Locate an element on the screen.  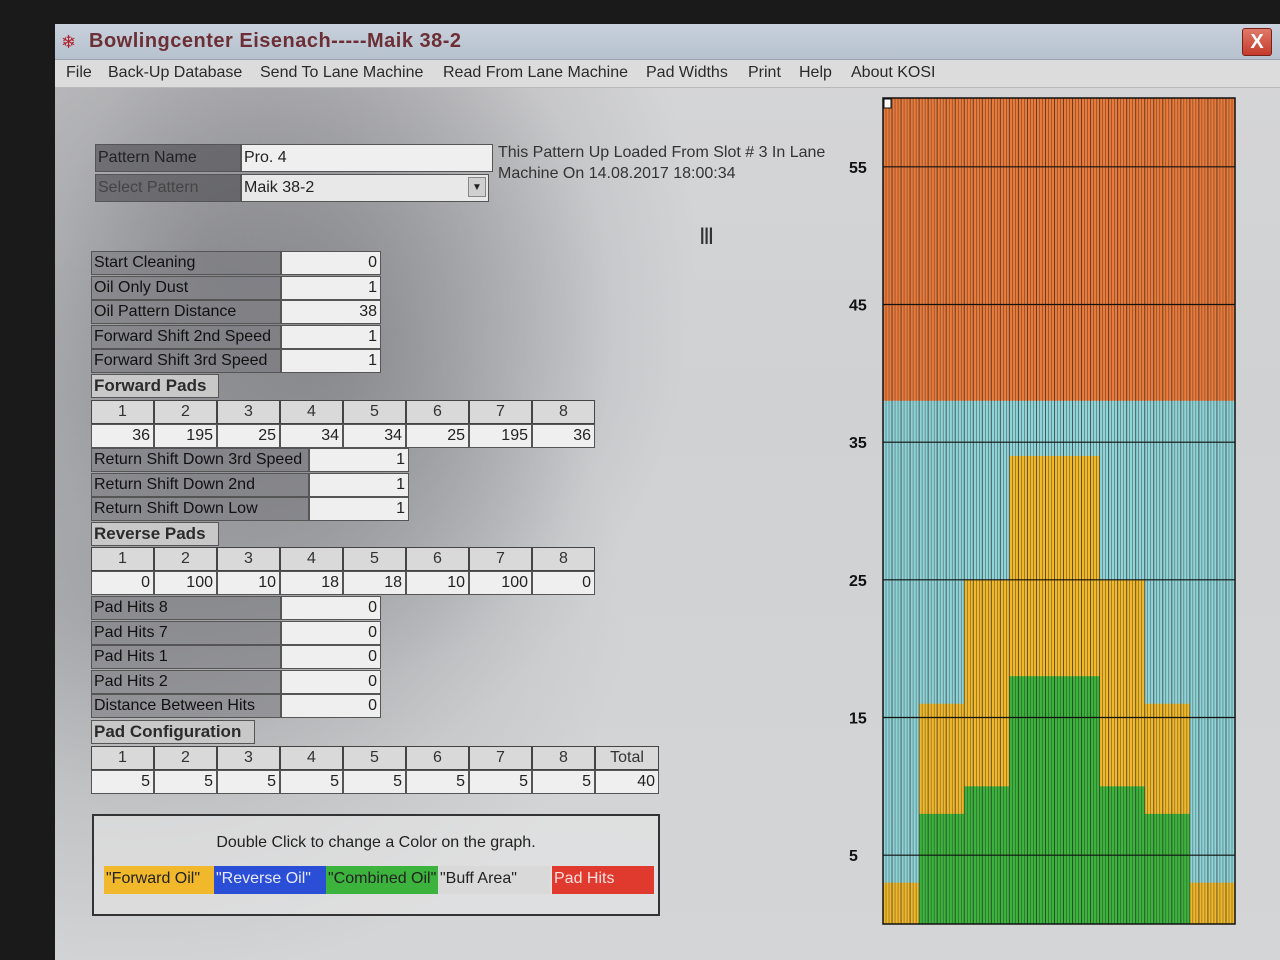
menu-backup-database: Back-Up Database is located at coordinates (175, 73).